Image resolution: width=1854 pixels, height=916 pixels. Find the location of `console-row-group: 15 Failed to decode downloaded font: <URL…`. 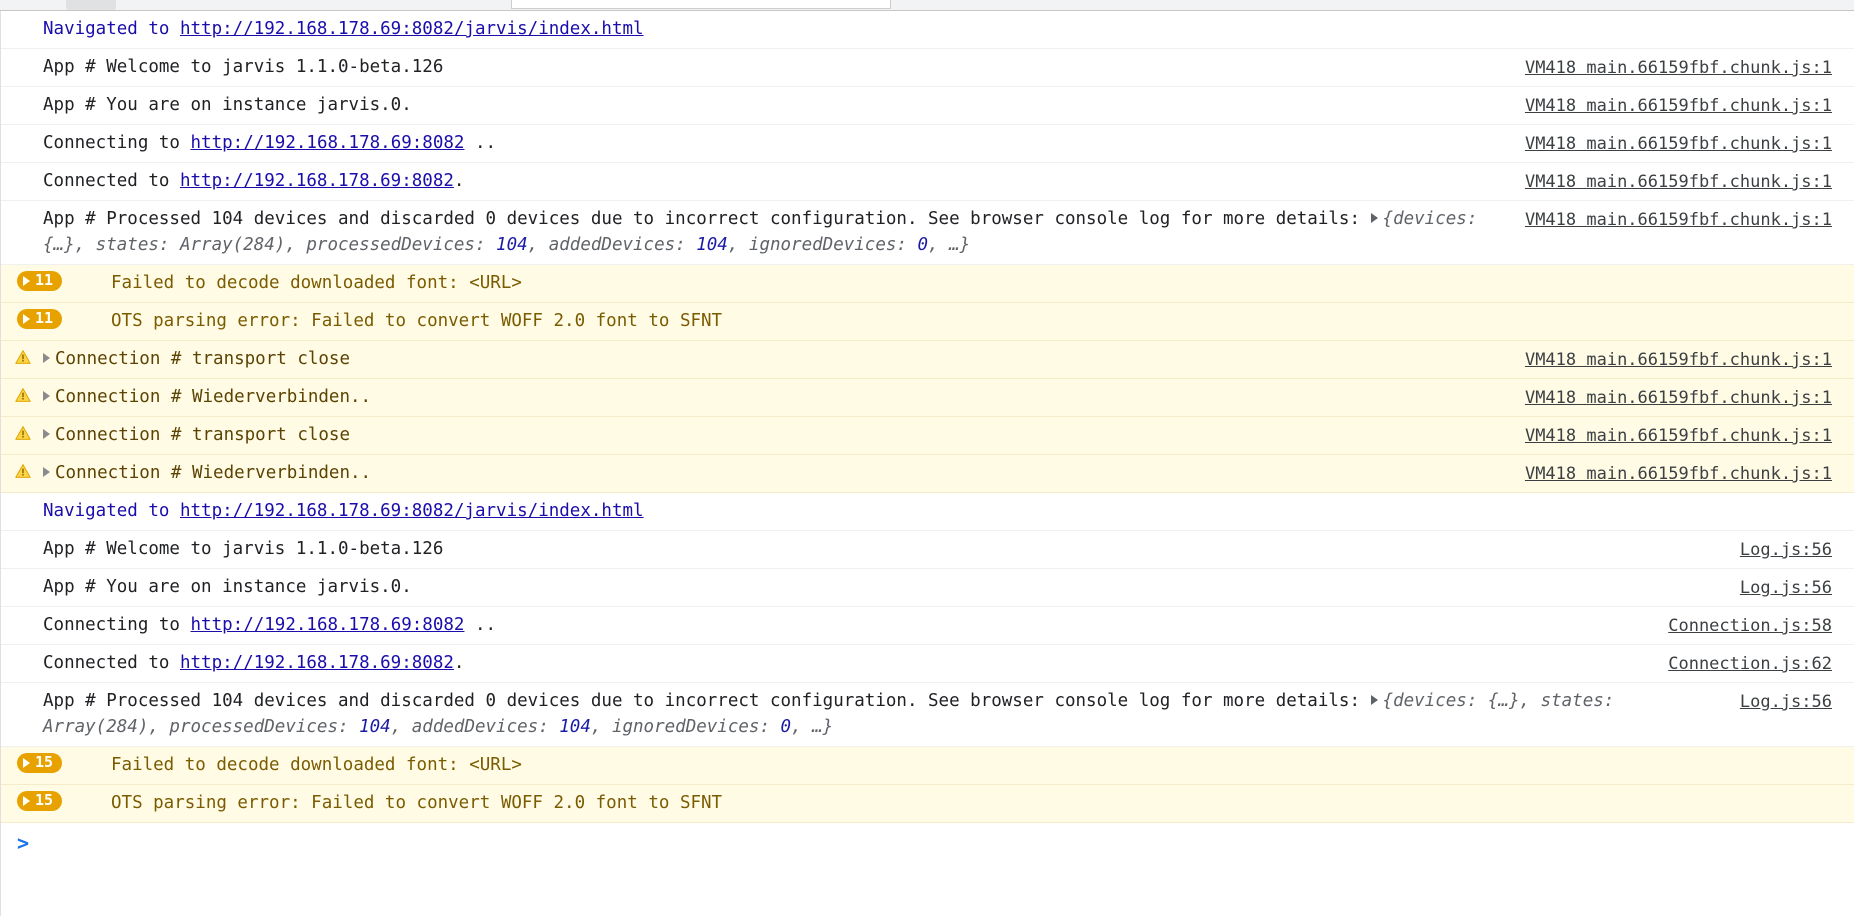

console-row-group: 15 Failed to decode downloaded font: <URL… is located at coordinates (927, 766).